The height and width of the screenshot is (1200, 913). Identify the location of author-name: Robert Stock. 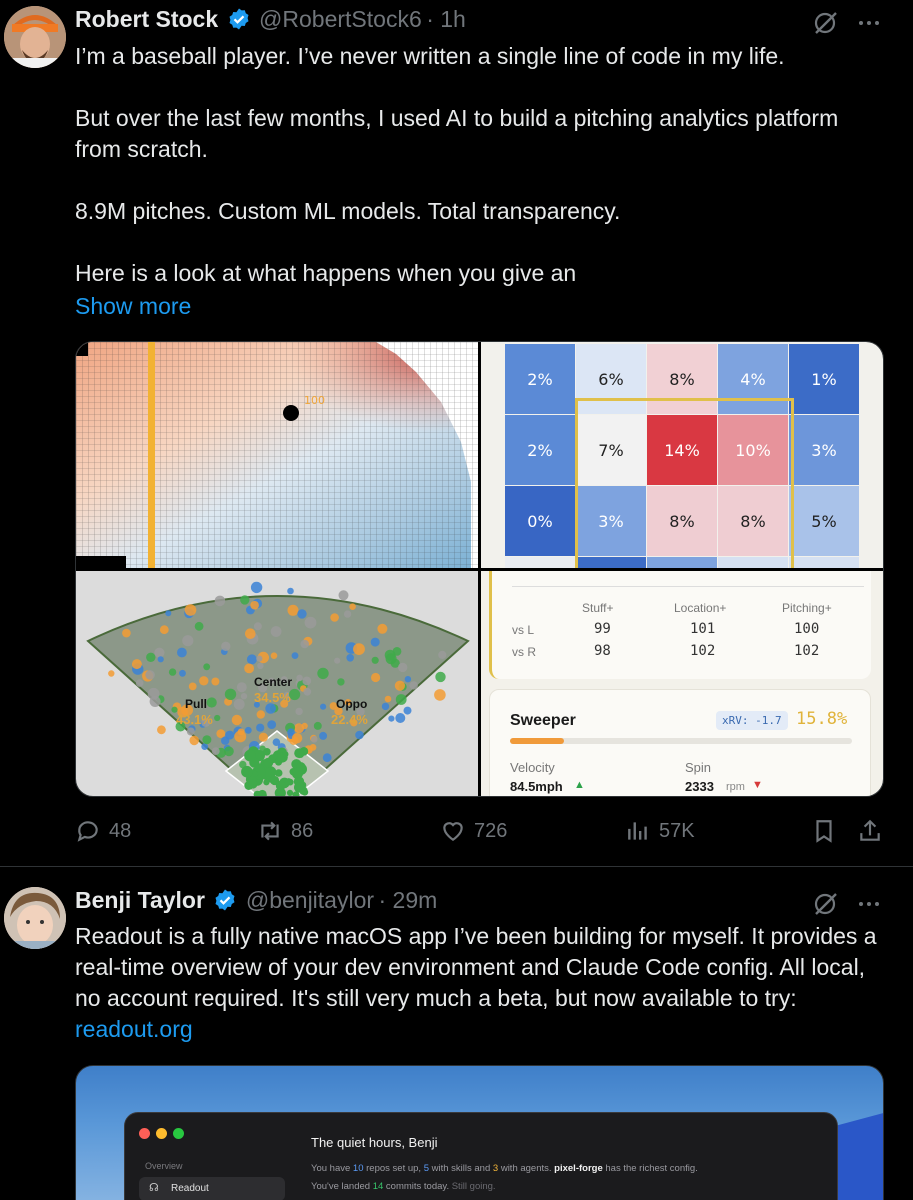
(146, 19).